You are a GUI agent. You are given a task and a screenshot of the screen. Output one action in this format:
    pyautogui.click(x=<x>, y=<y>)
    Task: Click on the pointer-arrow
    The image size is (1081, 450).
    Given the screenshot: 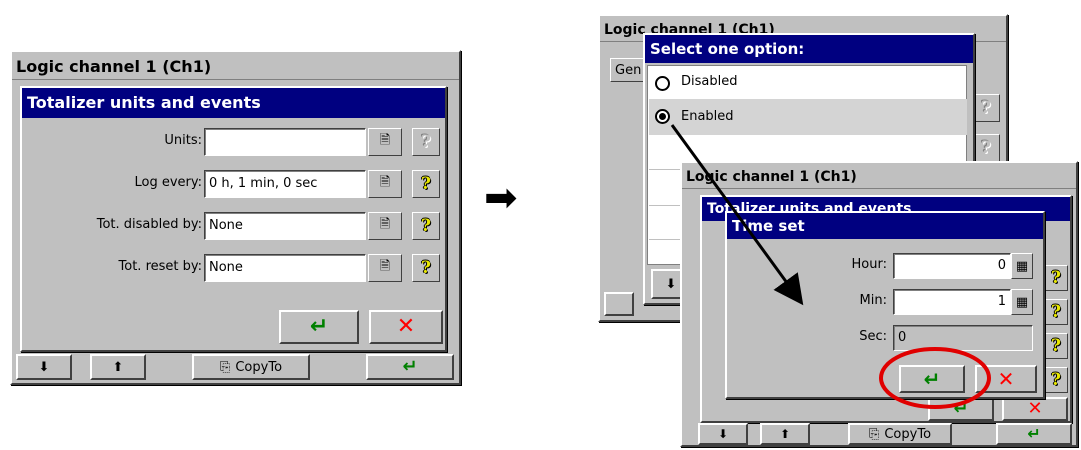 What is the action you would take?
    pyautogui.click(x=737, y=215)
    